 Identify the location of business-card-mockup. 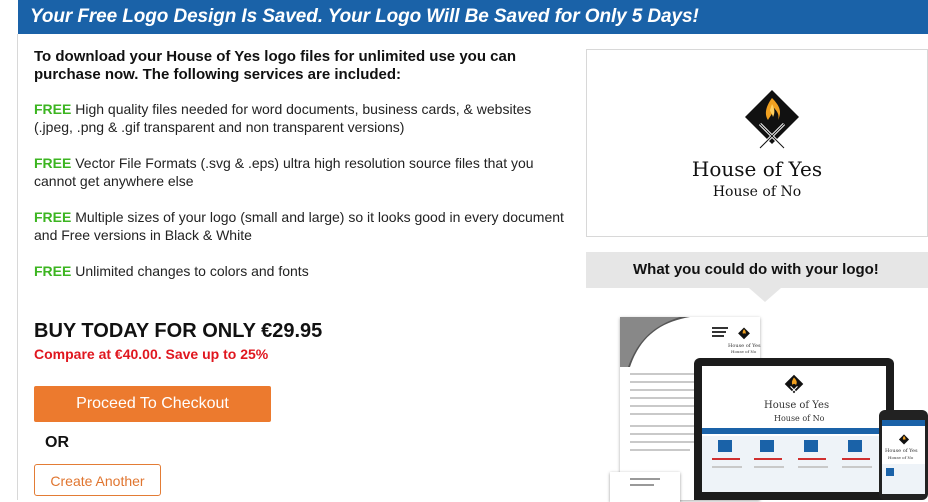
(645, 487).